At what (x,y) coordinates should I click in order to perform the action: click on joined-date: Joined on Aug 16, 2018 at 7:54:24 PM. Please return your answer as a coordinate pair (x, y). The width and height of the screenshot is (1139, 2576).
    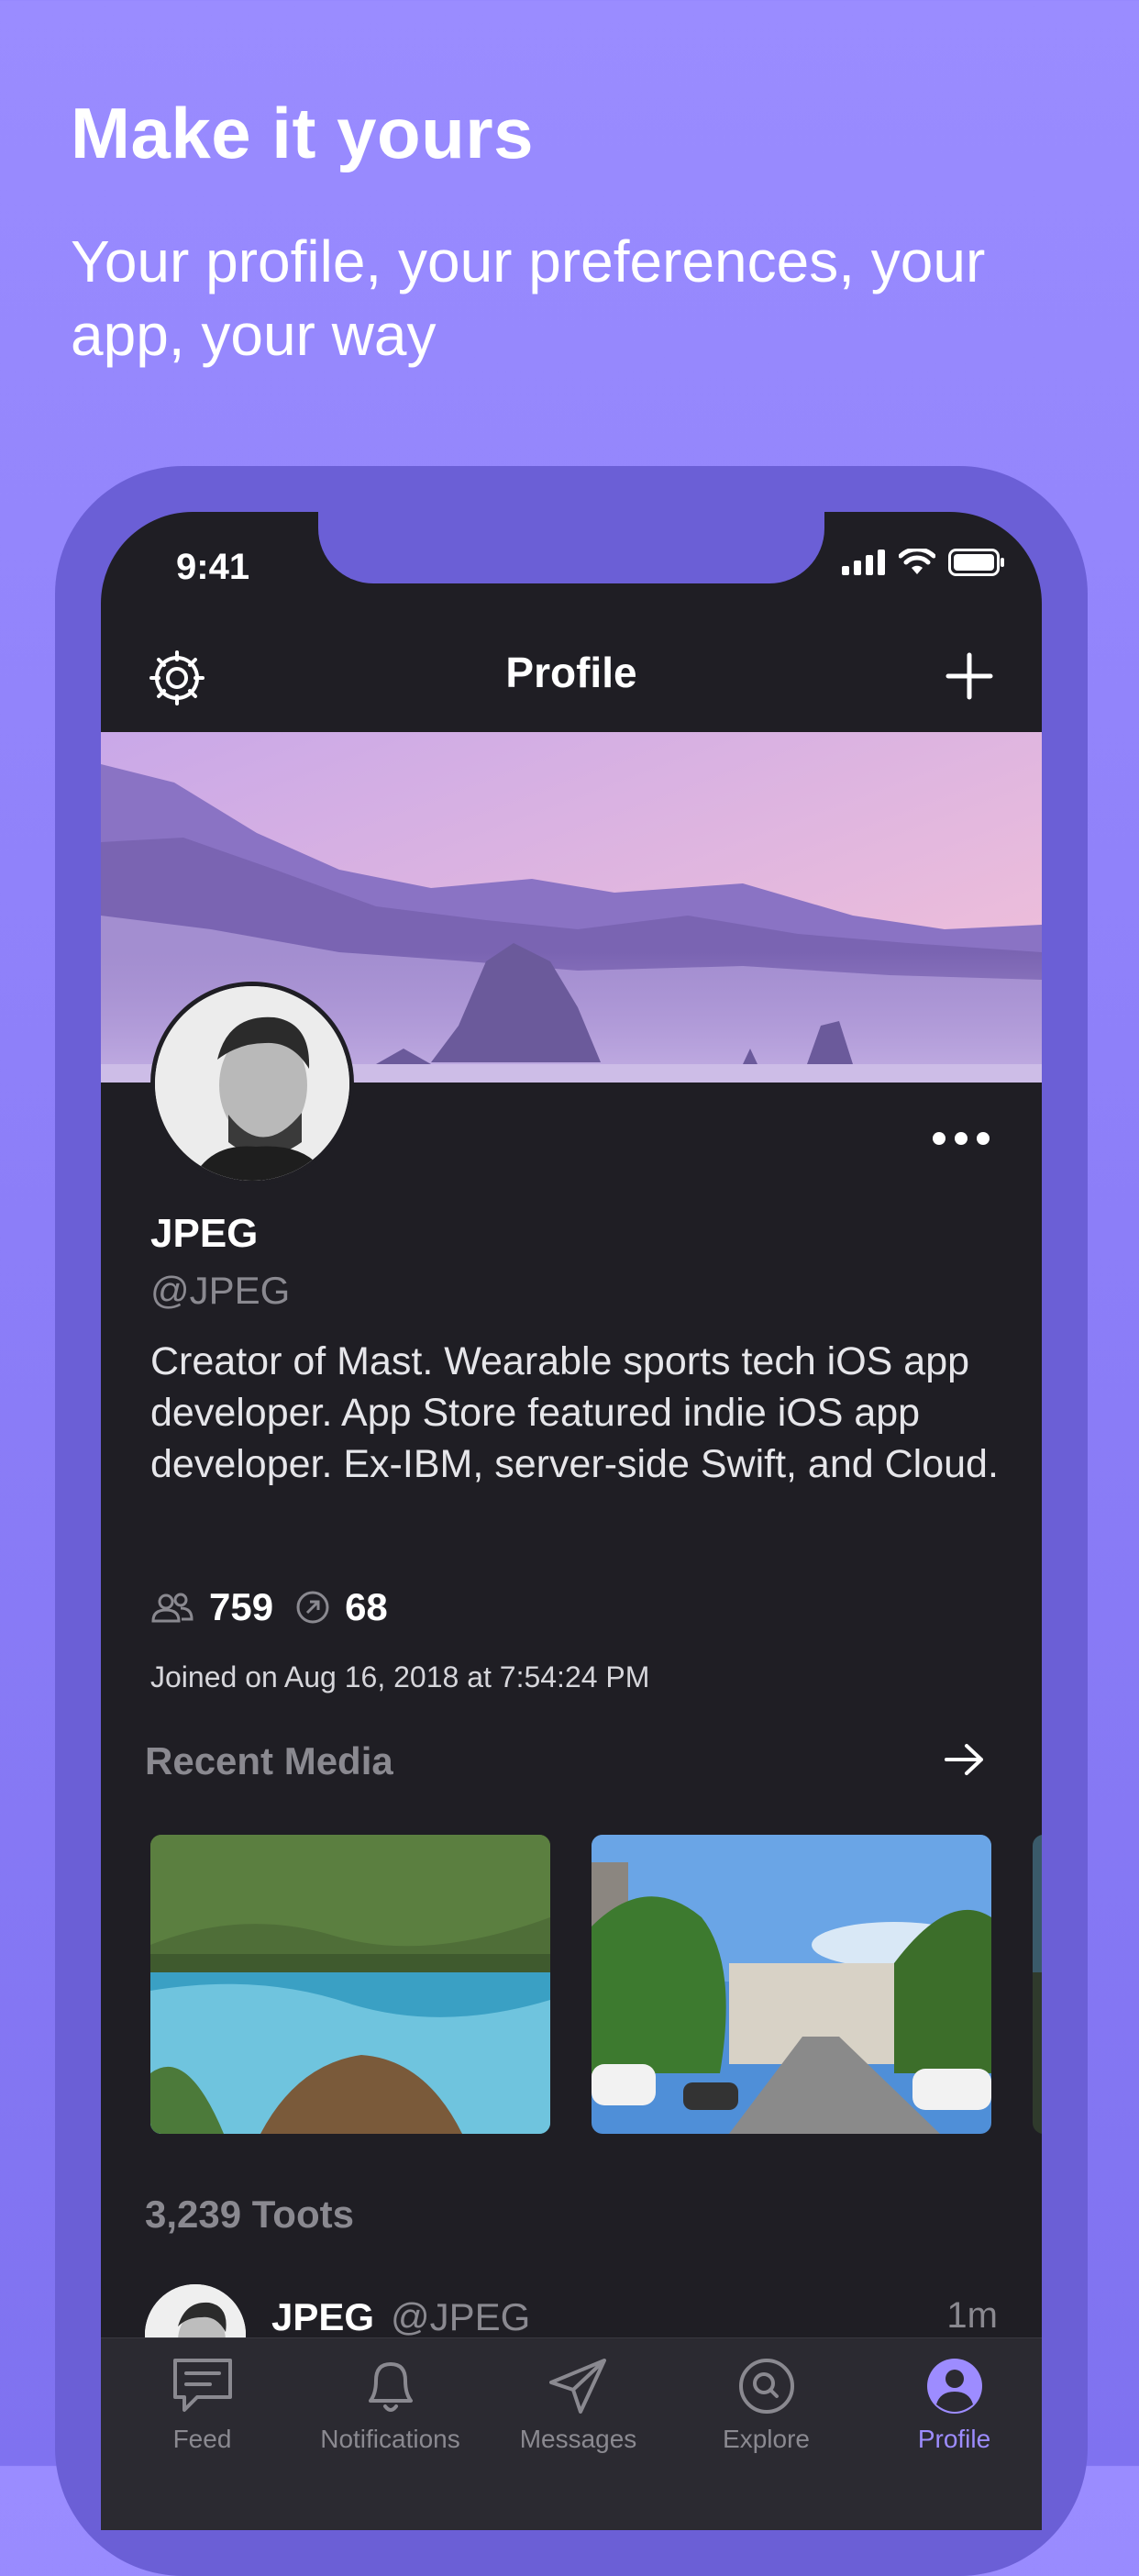
    Looking at the image, I should click on (400, 1676).